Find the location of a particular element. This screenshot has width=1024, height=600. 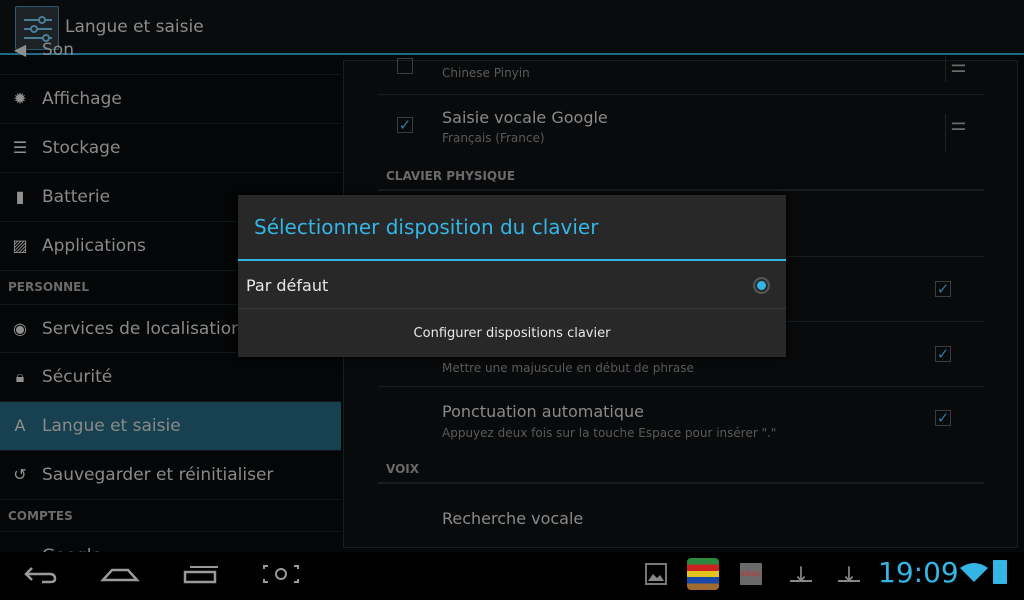

sidebar-item-securite: 🔒︎ Sécurité is located at coordinates (170, 377).